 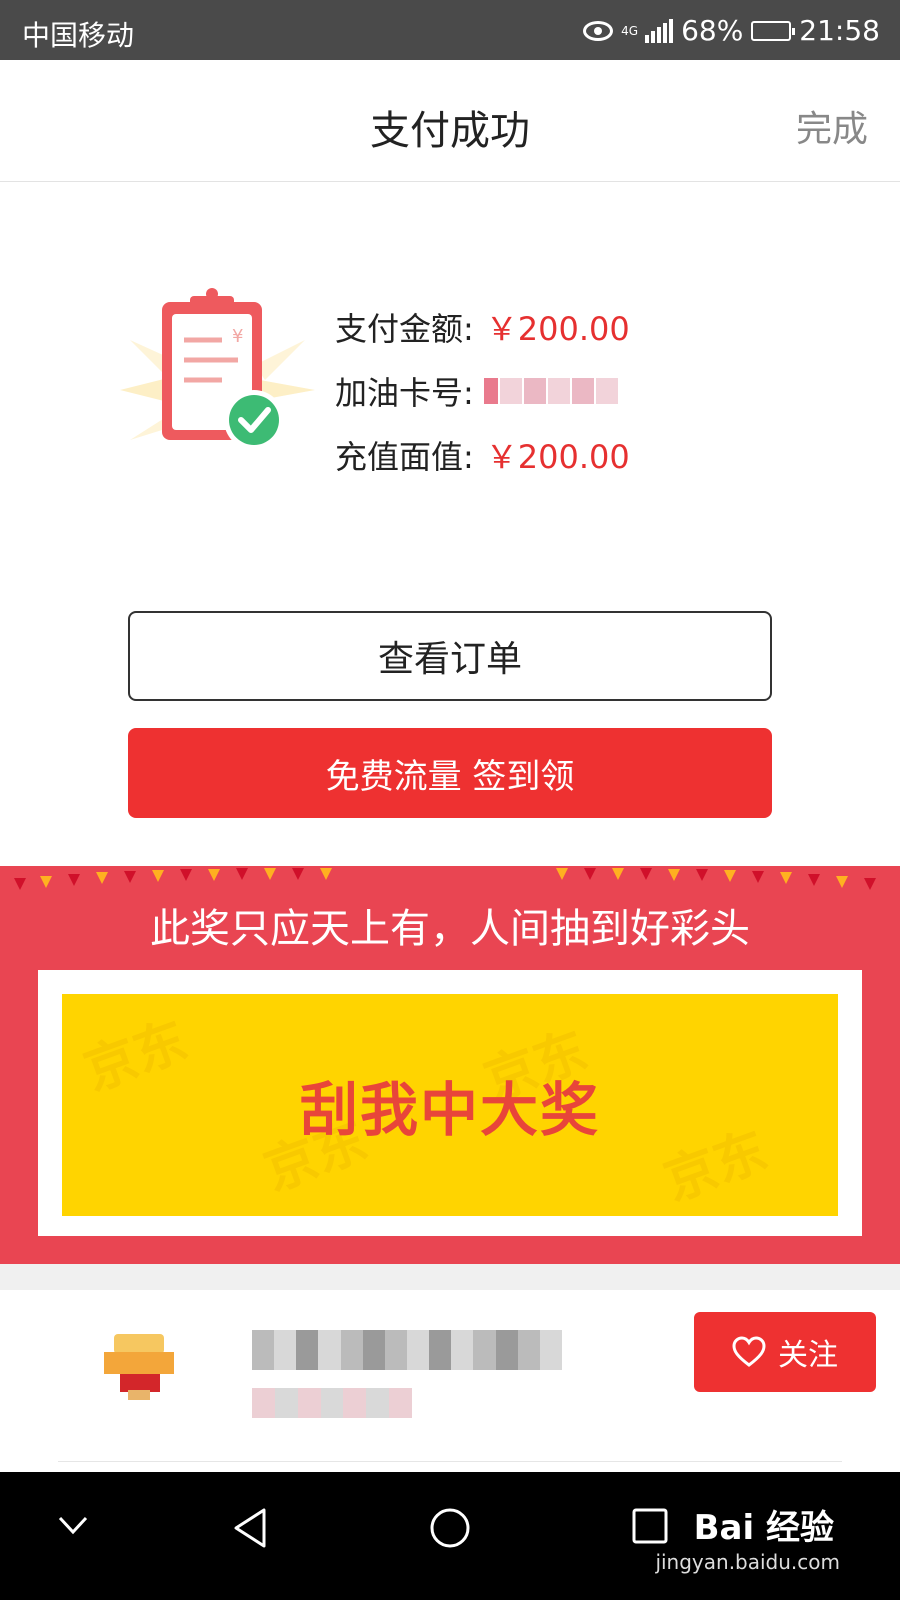 What do you see at coordinates (450, 131) in the screenshot?
I see `page-title: 支付成功` at bounding box center [450, 131].